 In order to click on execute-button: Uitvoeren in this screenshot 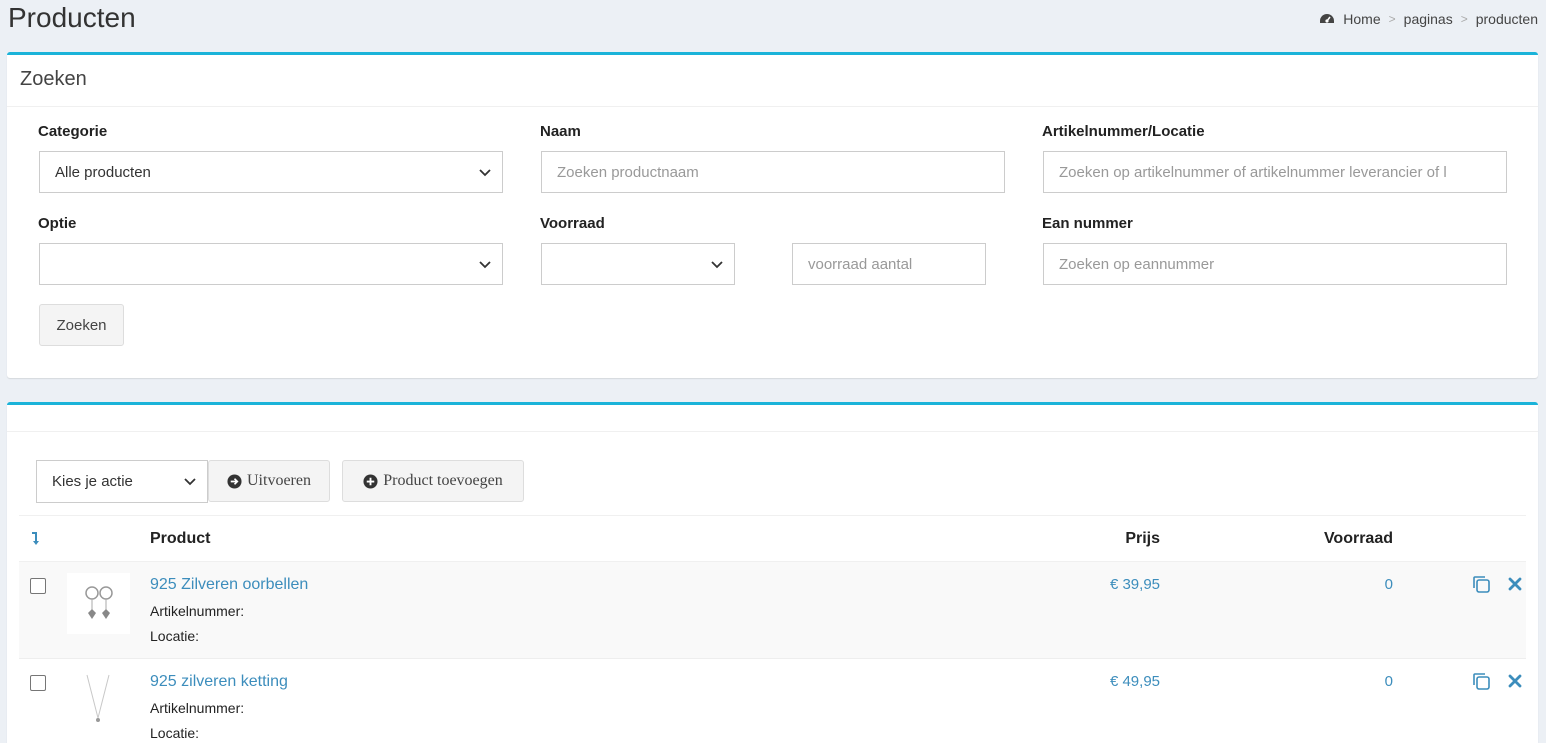, I will do `click(269, 481)`.